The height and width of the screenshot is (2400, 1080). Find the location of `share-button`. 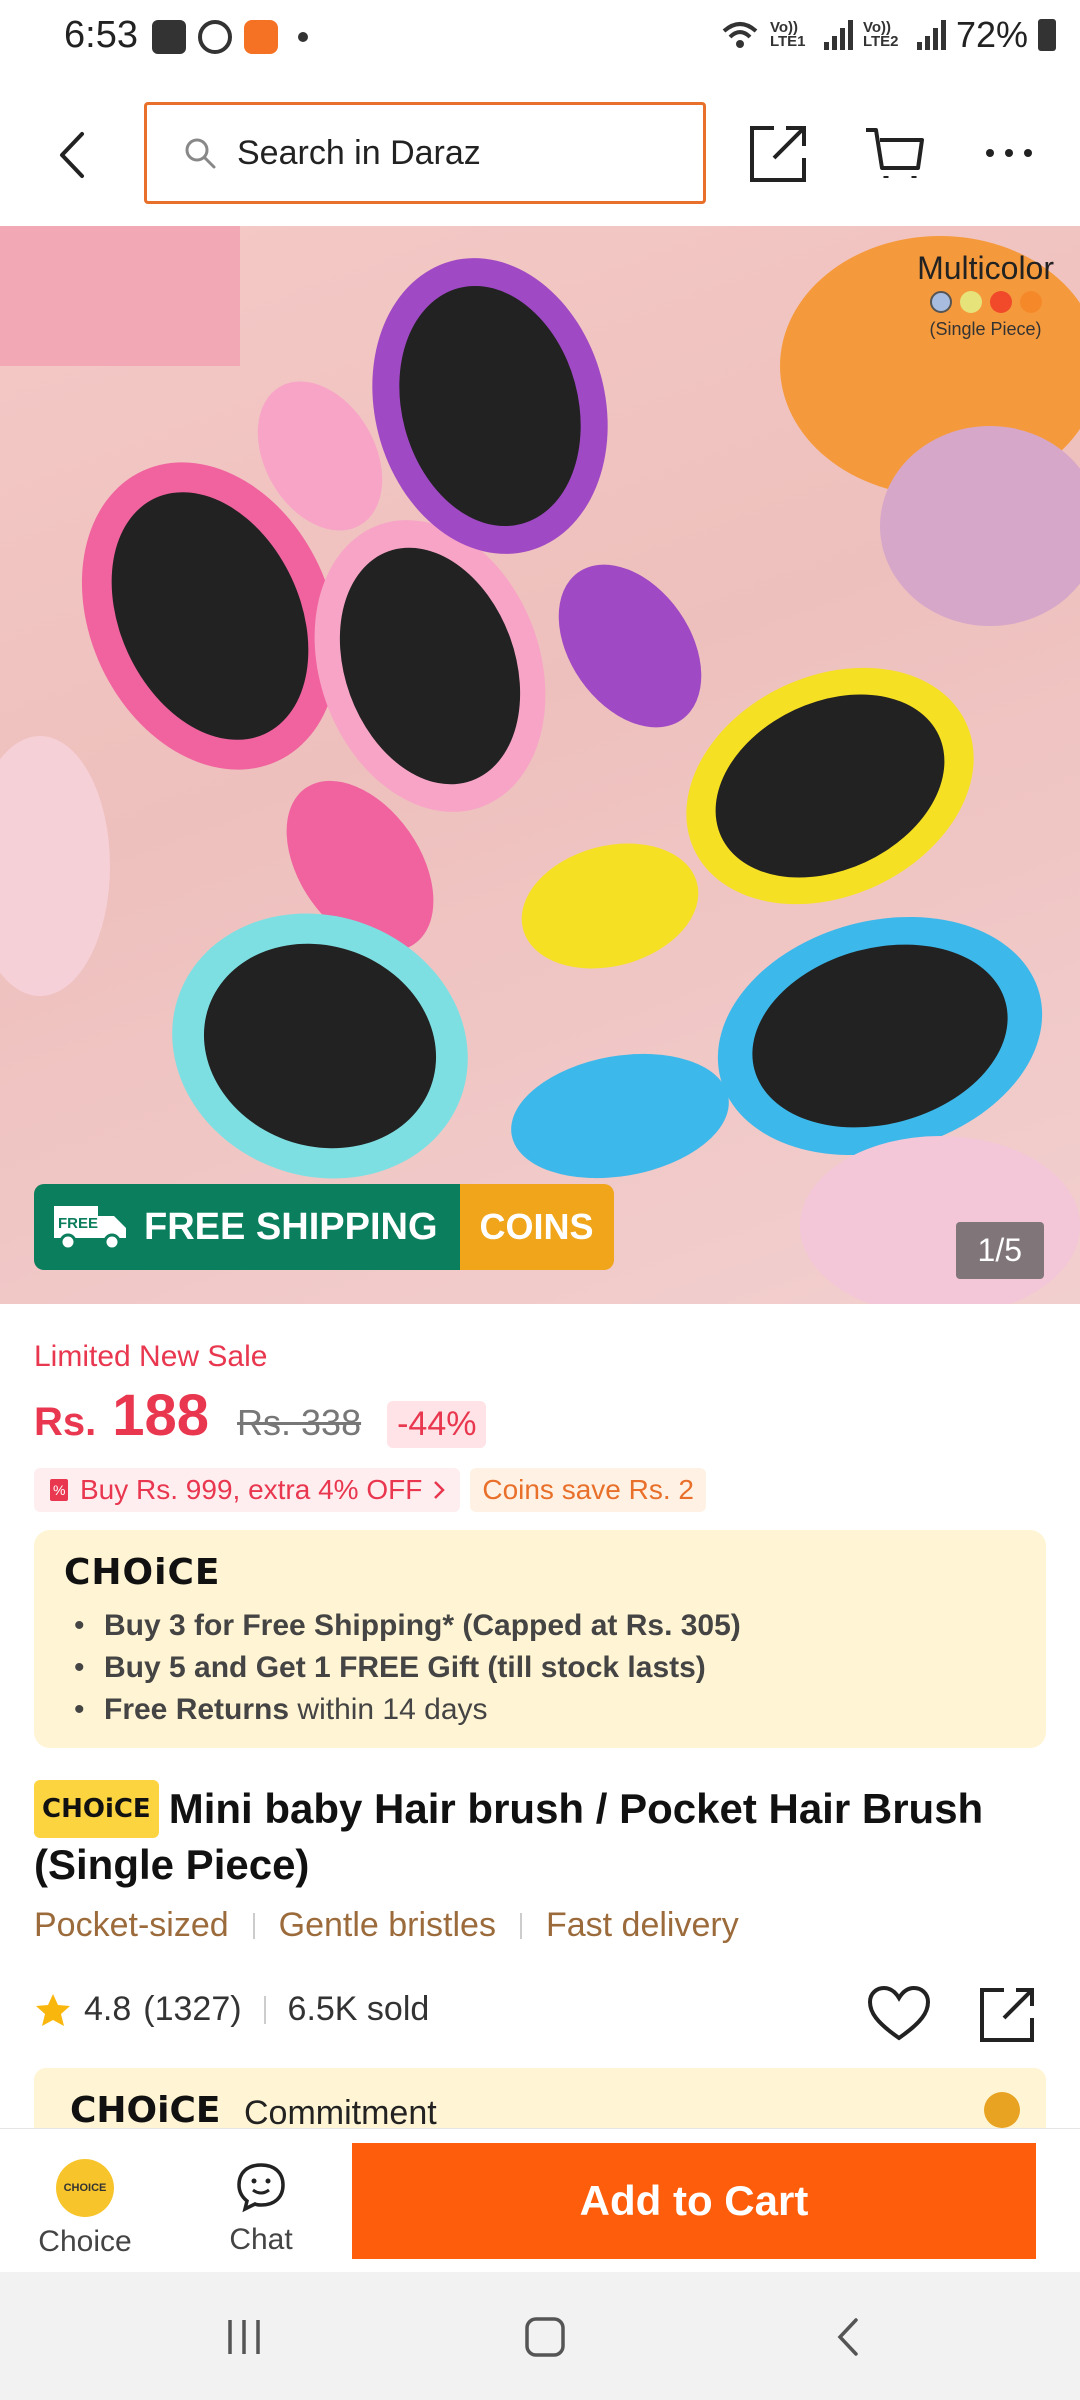

share-button is located at coordinates (779, 153).